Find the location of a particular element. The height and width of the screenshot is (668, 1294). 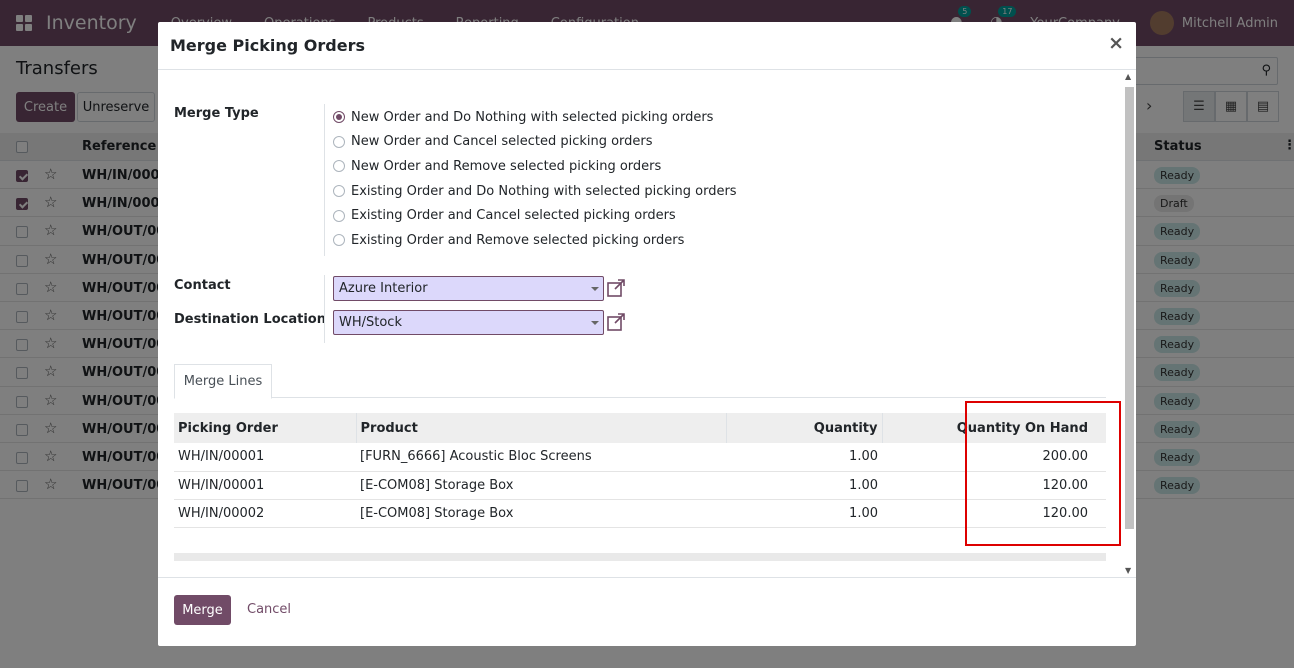

modal-title: Merge Picking Orders is located at coordinates (267, 45).